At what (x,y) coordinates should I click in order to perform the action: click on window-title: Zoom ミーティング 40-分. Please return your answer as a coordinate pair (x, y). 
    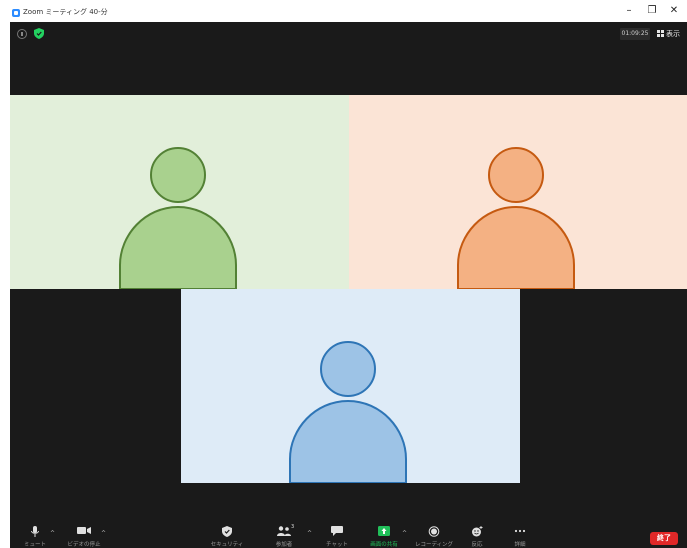
    Looking at the image, I should click on (65, 12).